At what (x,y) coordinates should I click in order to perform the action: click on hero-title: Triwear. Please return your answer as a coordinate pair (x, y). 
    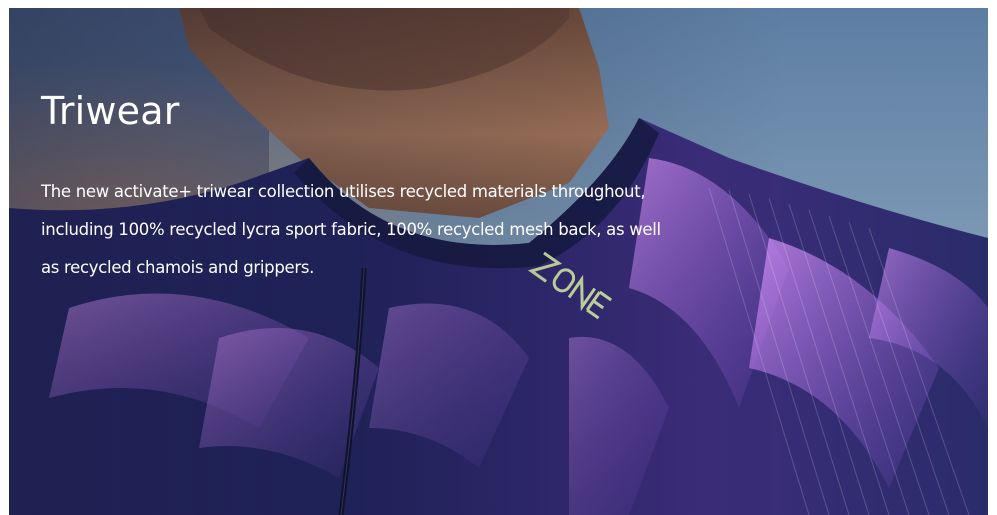
    Looking at the image, I should click on (110, 111).